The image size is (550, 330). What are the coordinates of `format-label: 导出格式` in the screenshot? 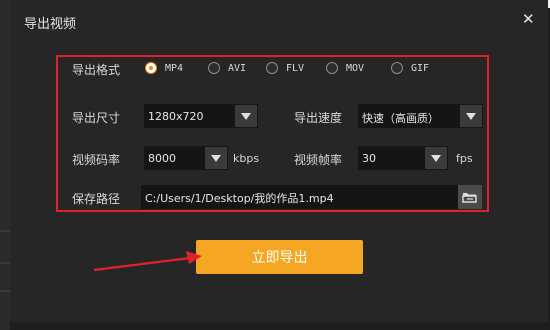 It's located at (96, 70).